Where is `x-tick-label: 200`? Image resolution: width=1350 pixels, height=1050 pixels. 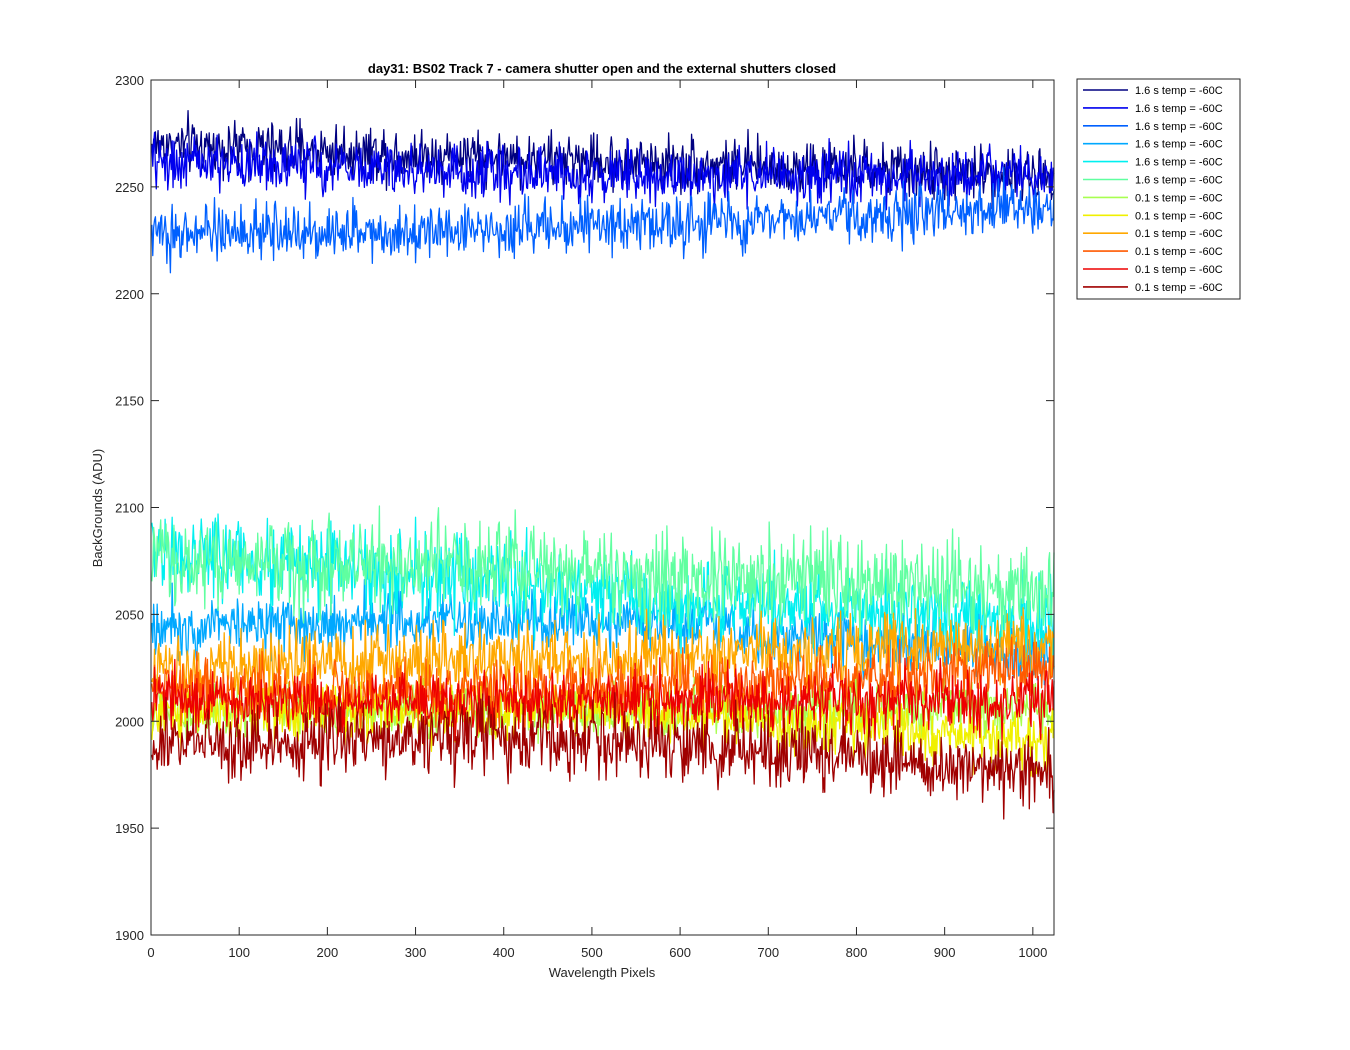
x-tick-label: 200 is located at coordinates (328, 952).